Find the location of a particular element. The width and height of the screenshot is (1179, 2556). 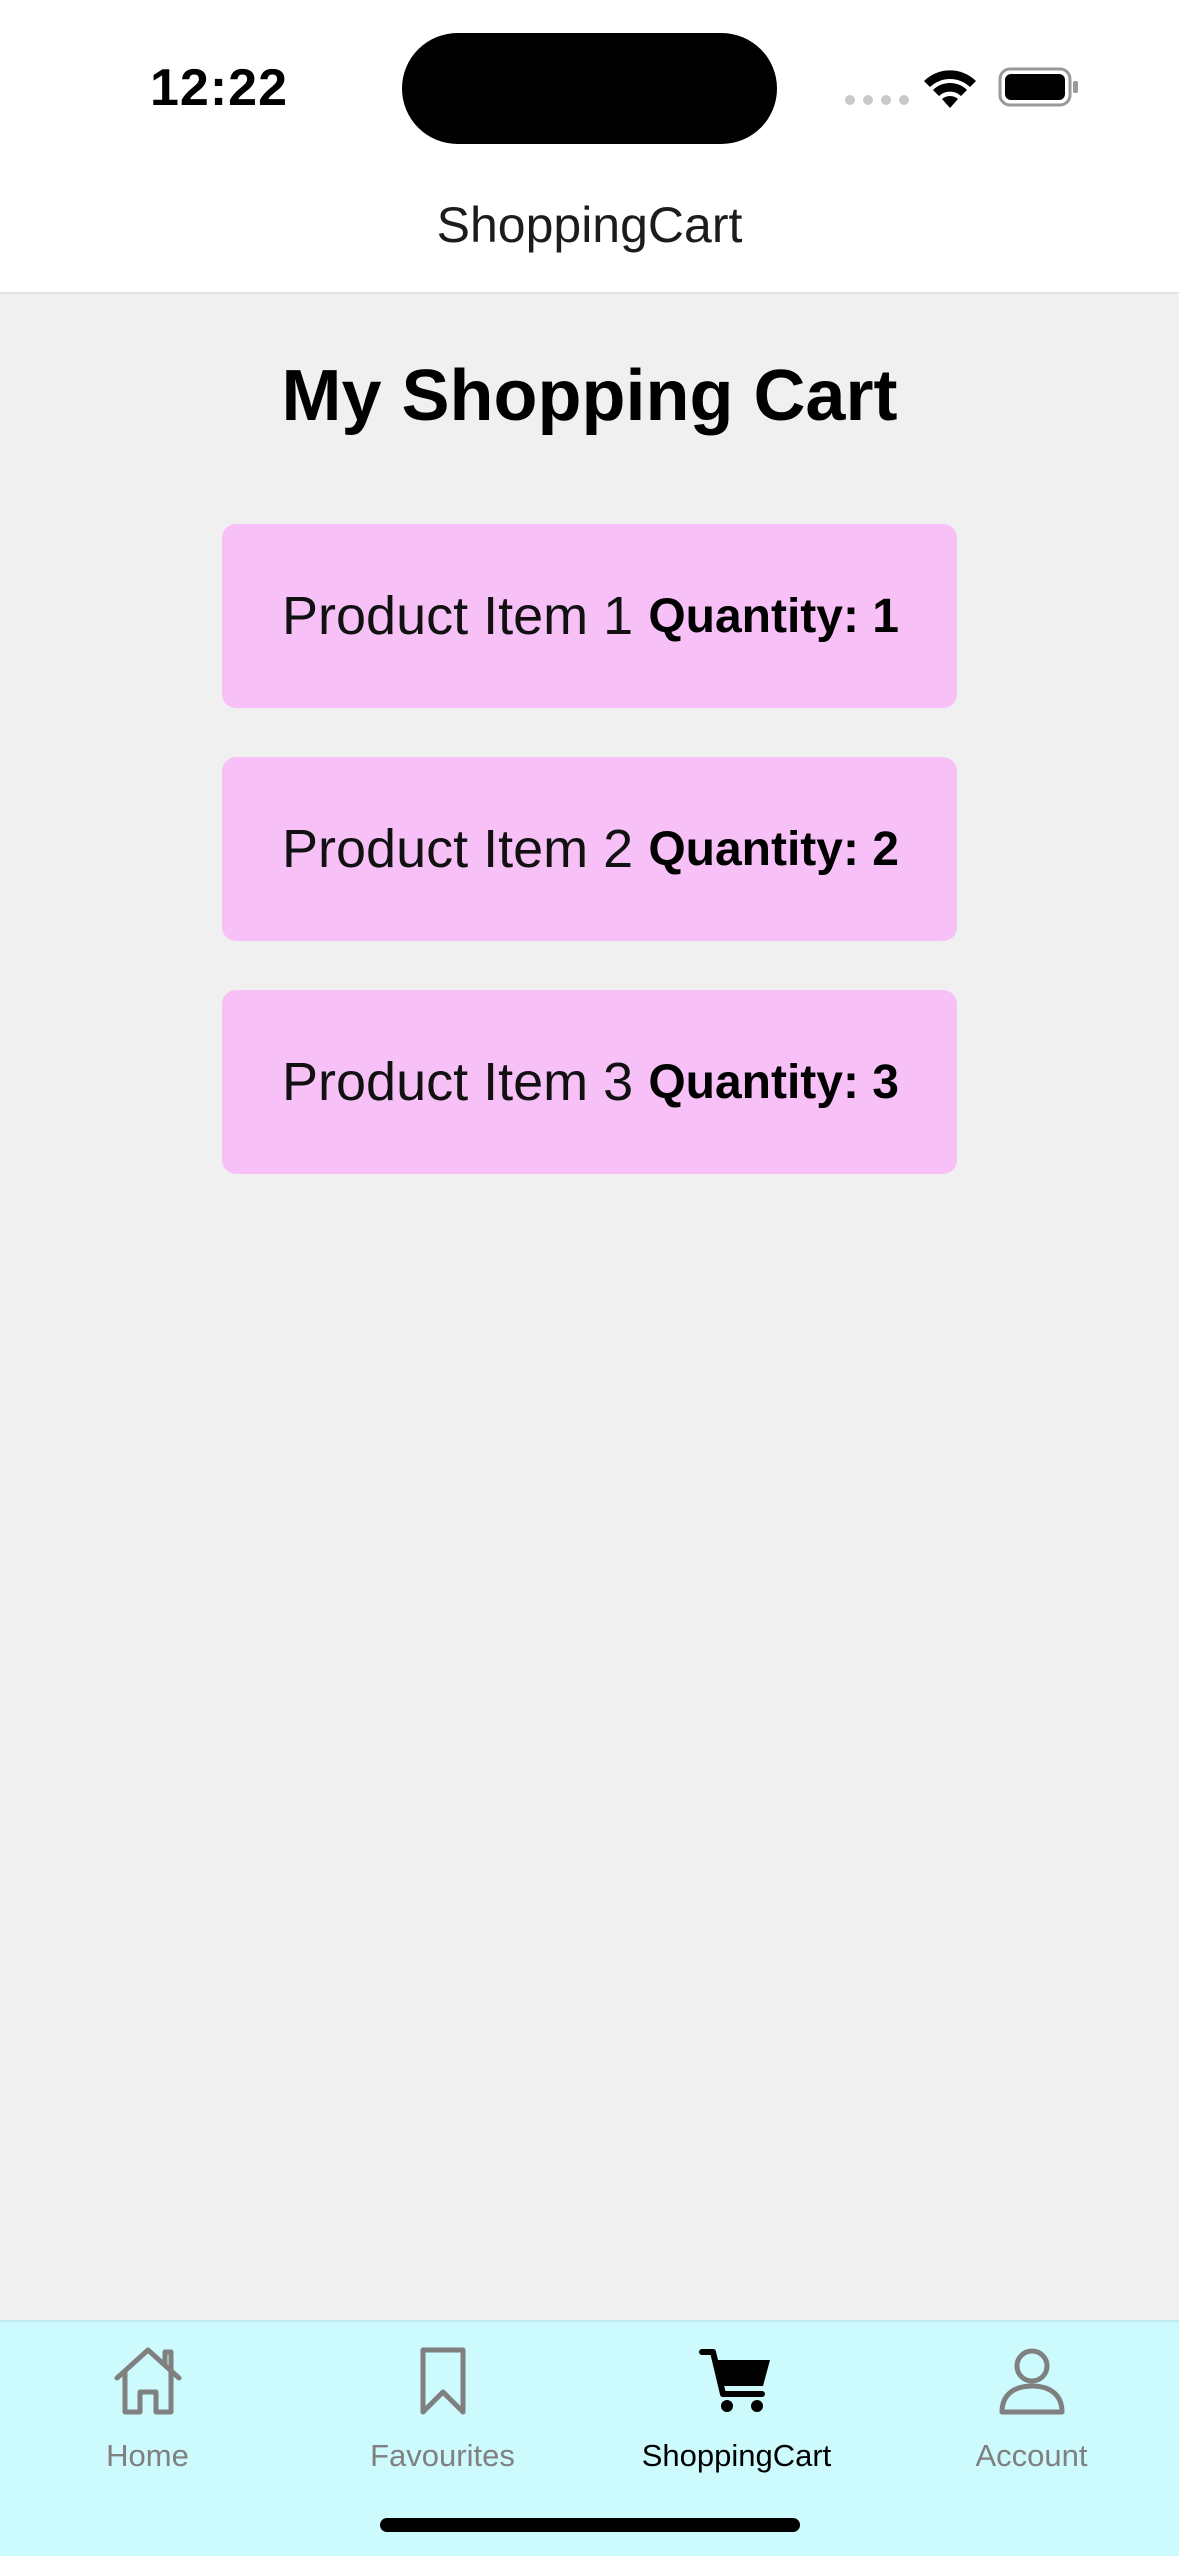

person-icon is located at coordinates (1031, 2381).